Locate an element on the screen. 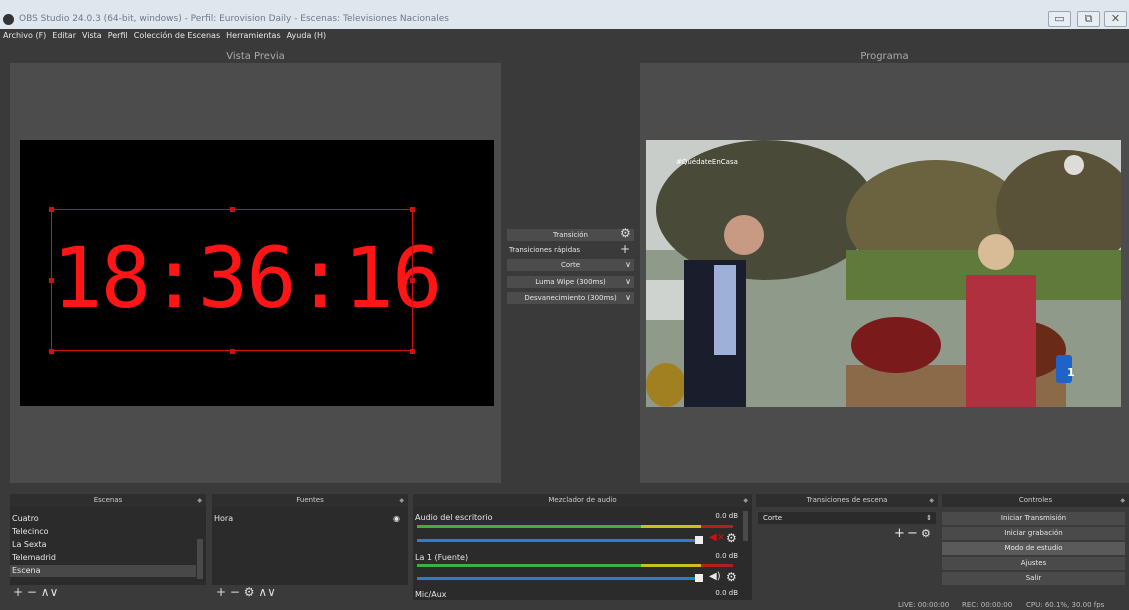  quick-transition-label: Luma Wipe (300ms) is located at coordinates (570, 282).